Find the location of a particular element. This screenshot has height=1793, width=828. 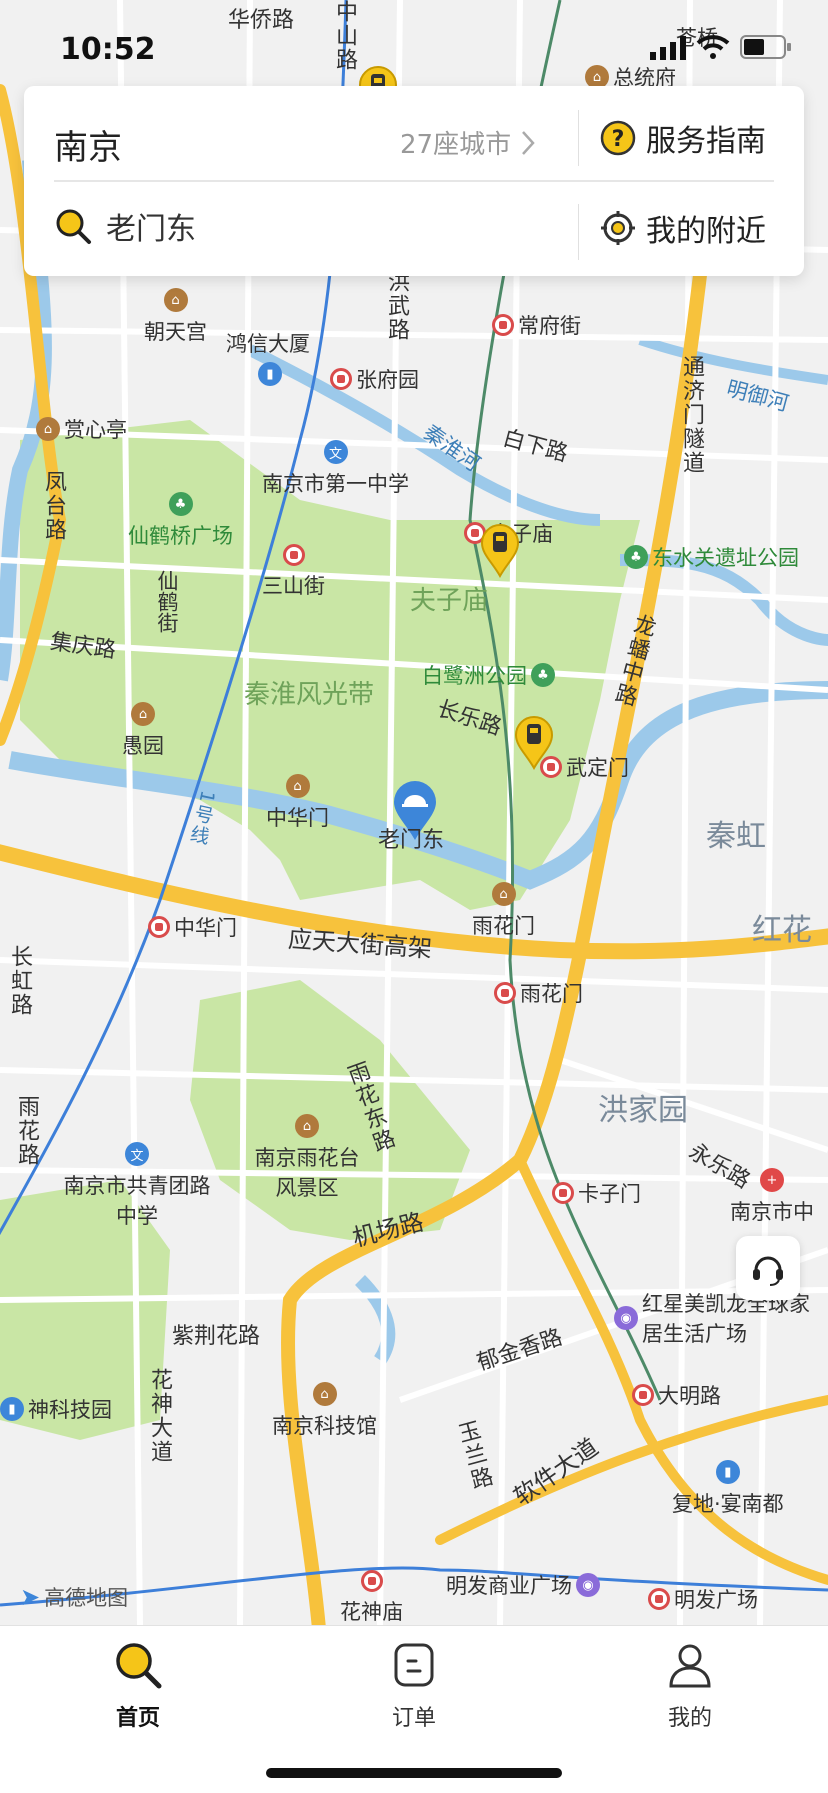

home-indicator is located at coordinates (414, 1773).